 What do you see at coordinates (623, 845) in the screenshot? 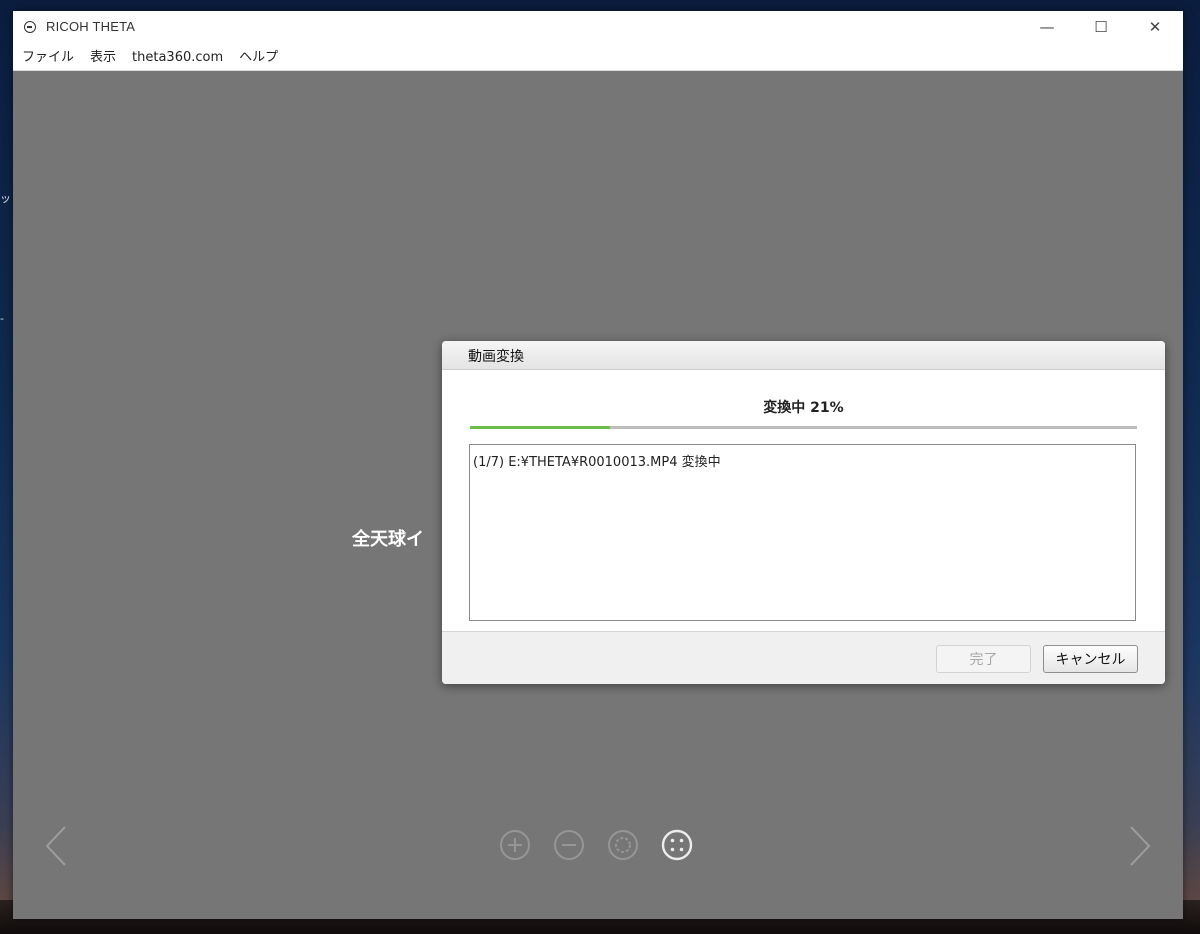
I see `settings-icon` at bounding box center [623, 845].